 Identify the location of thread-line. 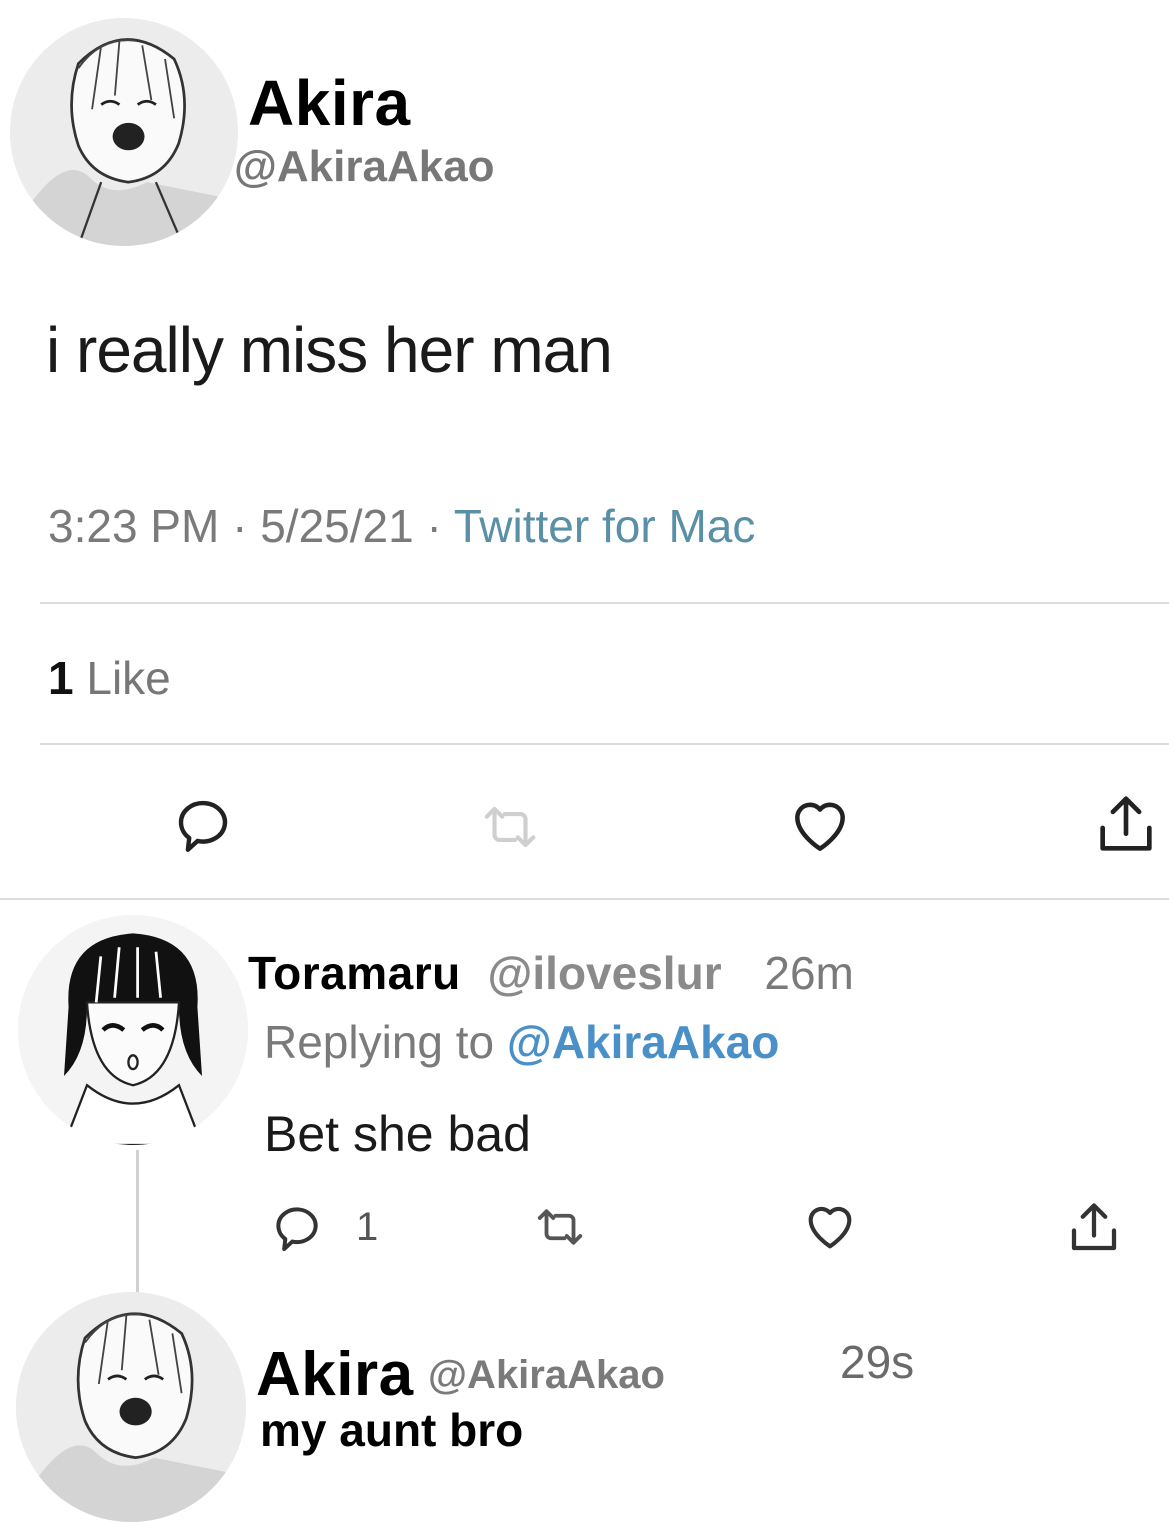
(137, 1225).